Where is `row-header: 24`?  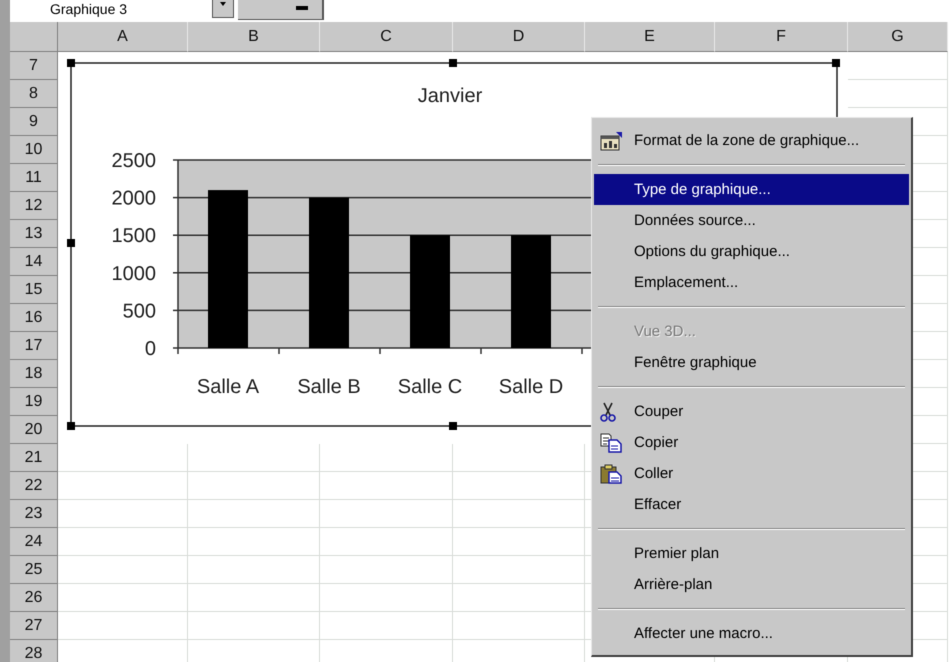
row-header: 24 is located at coordinates (34, 542).